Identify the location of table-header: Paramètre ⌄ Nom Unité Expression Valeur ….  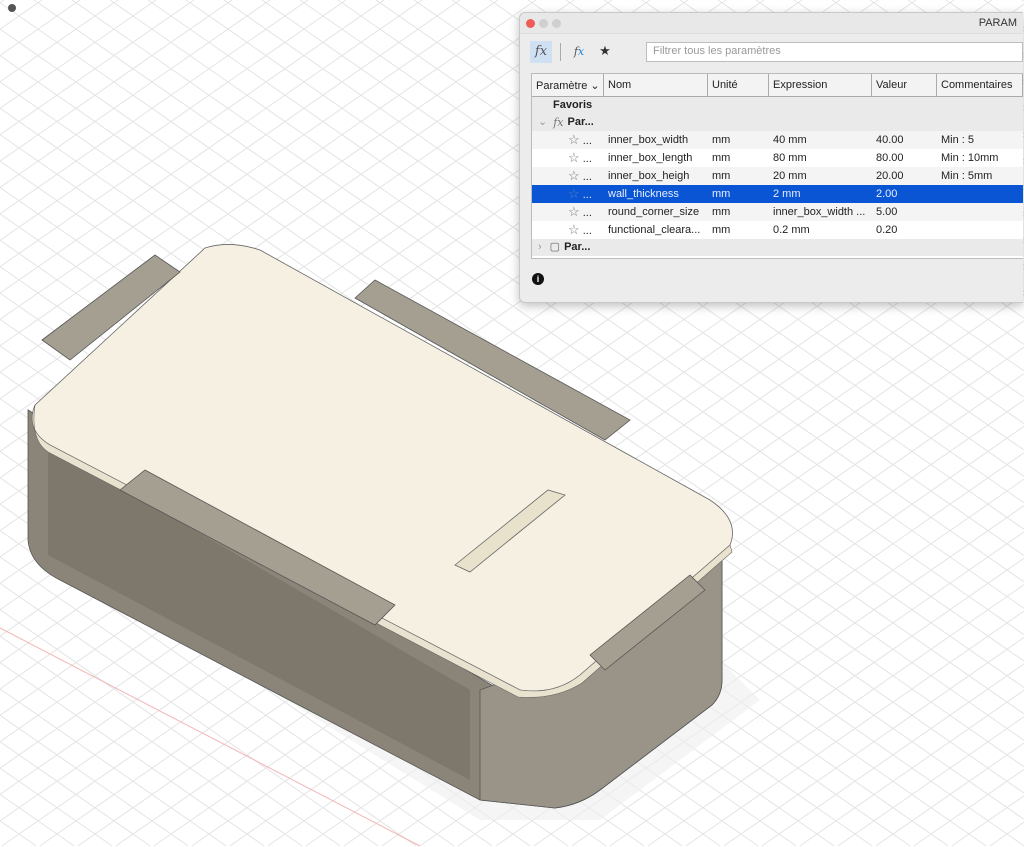
(777, 85).